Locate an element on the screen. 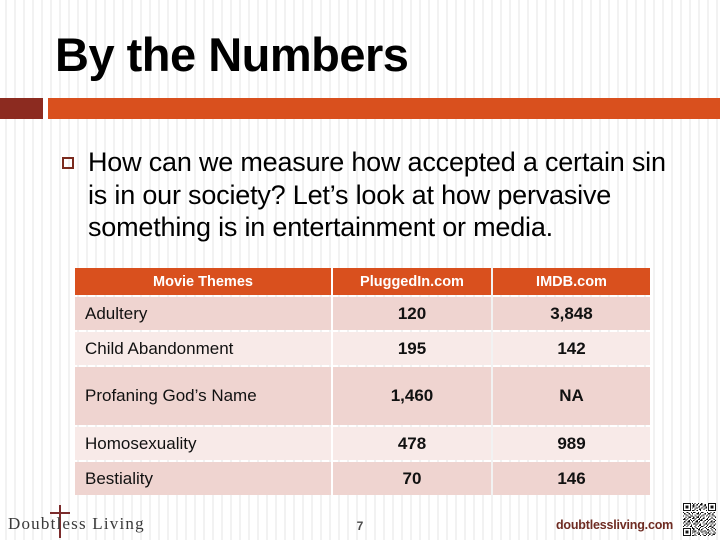 The height and width of the screenshot is (540, 720). table-row: Child Abandonment 195 142 is located at coordinates (362, 348).